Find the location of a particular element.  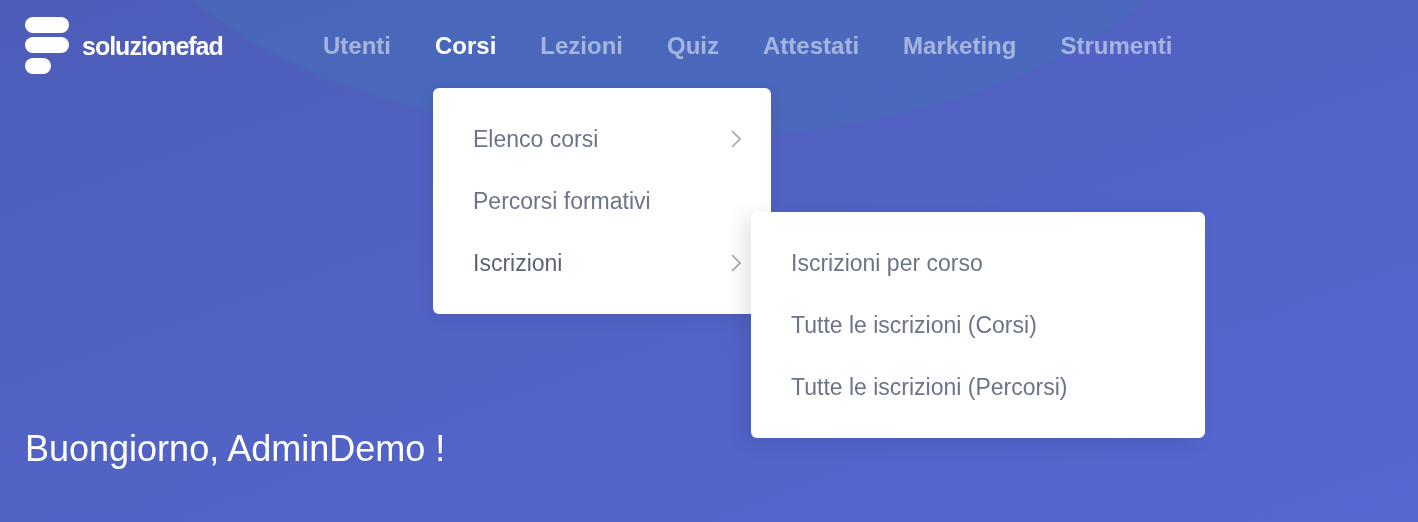

submenu-item: Tutte le iscrizioni (Percorsi) is located at coordinates (983, 387).